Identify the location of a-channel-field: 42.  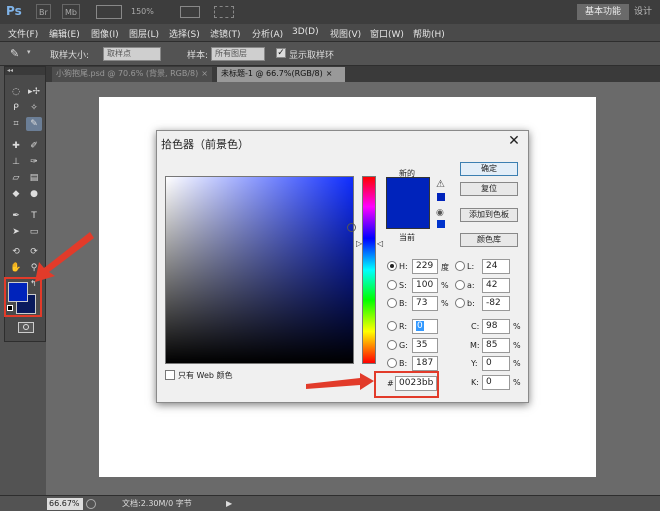
(496, 285).